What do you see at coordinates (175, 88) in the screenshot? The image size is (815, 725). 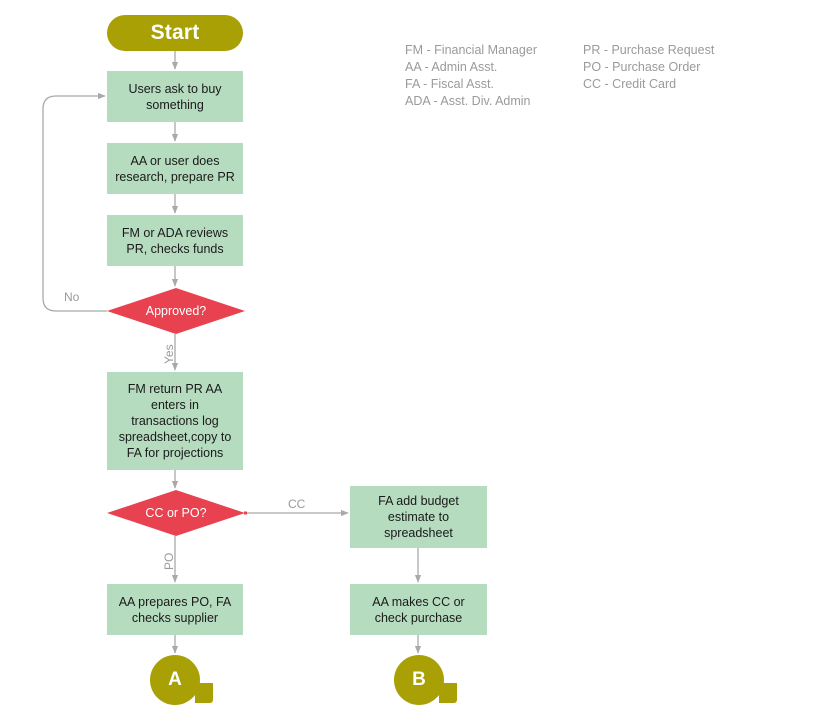 I see `node-line: Users ask to buy` at bounding box center [175, 88].